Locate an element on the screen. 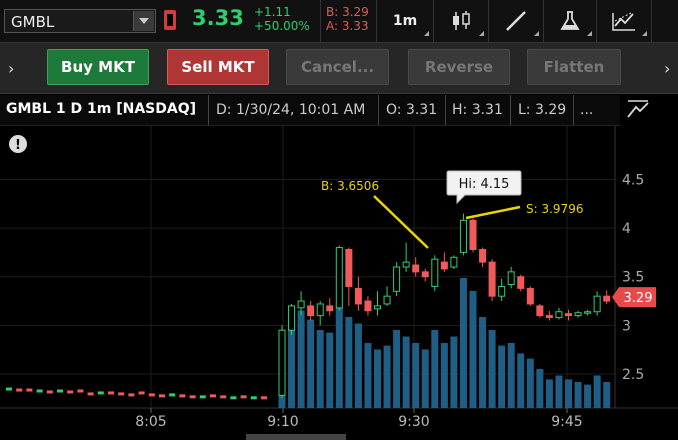 This screenshot has width=678, height=440. link-color-icon is located at coordinates (170, 20).